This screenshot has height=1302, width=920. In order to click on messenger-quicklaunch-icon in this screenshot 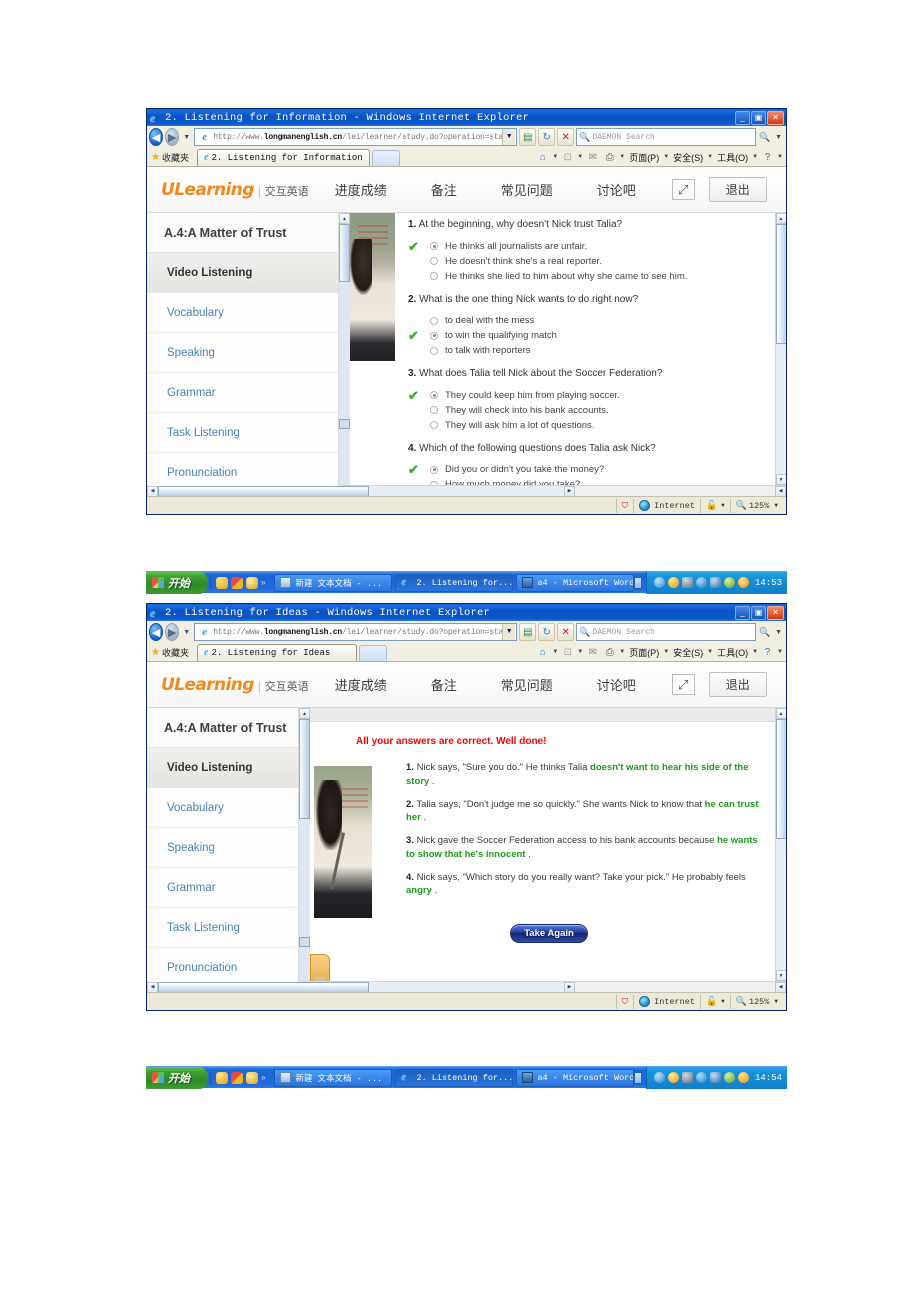, I will do `click(252, 582)`.